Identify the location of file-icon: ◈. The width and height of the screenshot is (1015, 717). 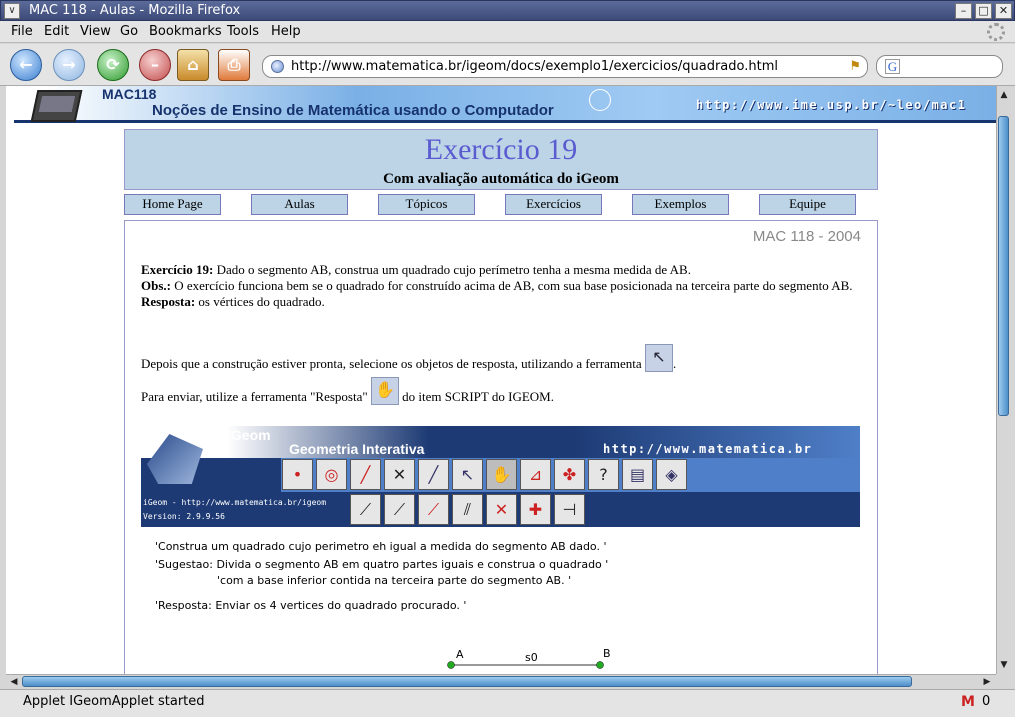
(671, 474).